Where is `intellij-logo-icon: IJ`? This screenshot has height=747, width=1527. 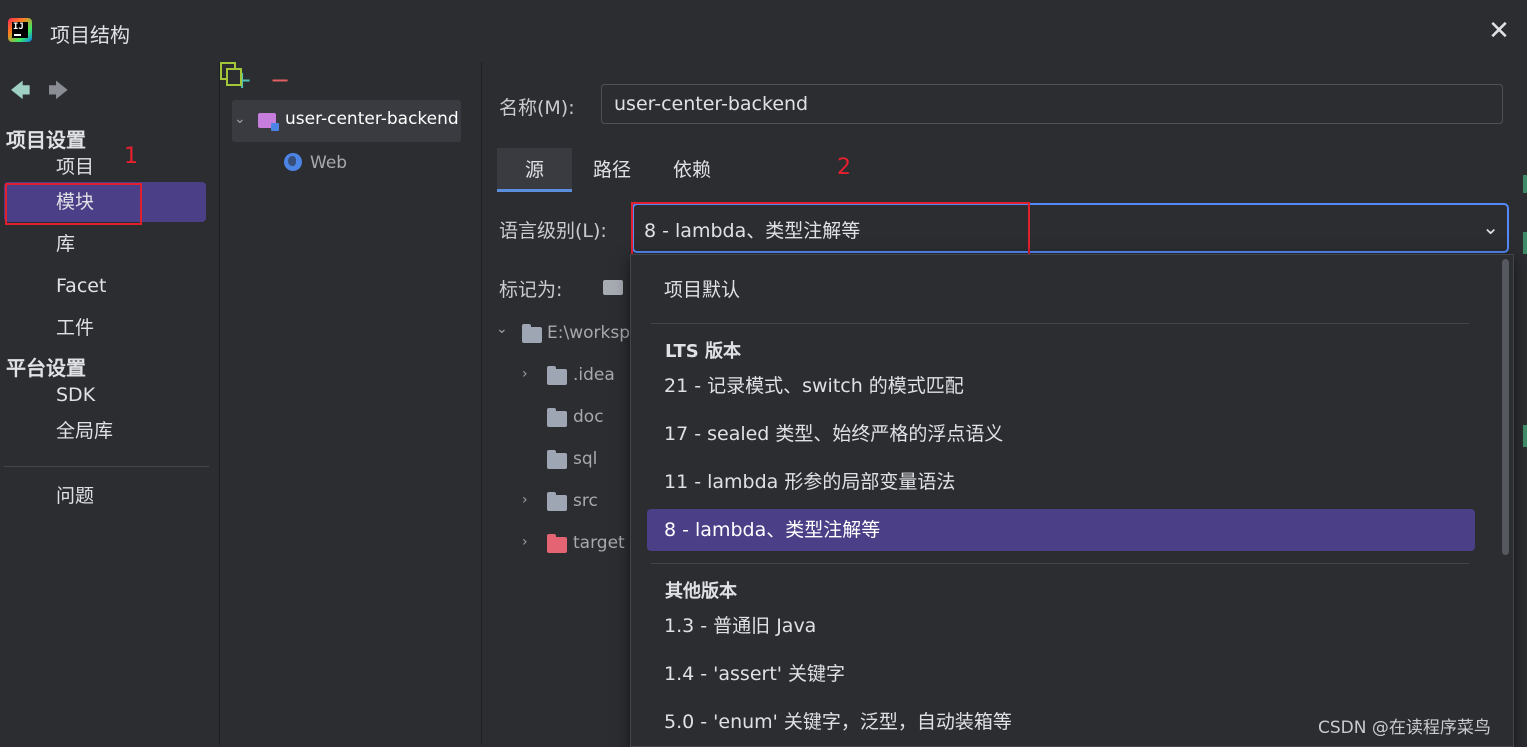
intellij-logo-icon: IJ is located at coordinates (20, 30).